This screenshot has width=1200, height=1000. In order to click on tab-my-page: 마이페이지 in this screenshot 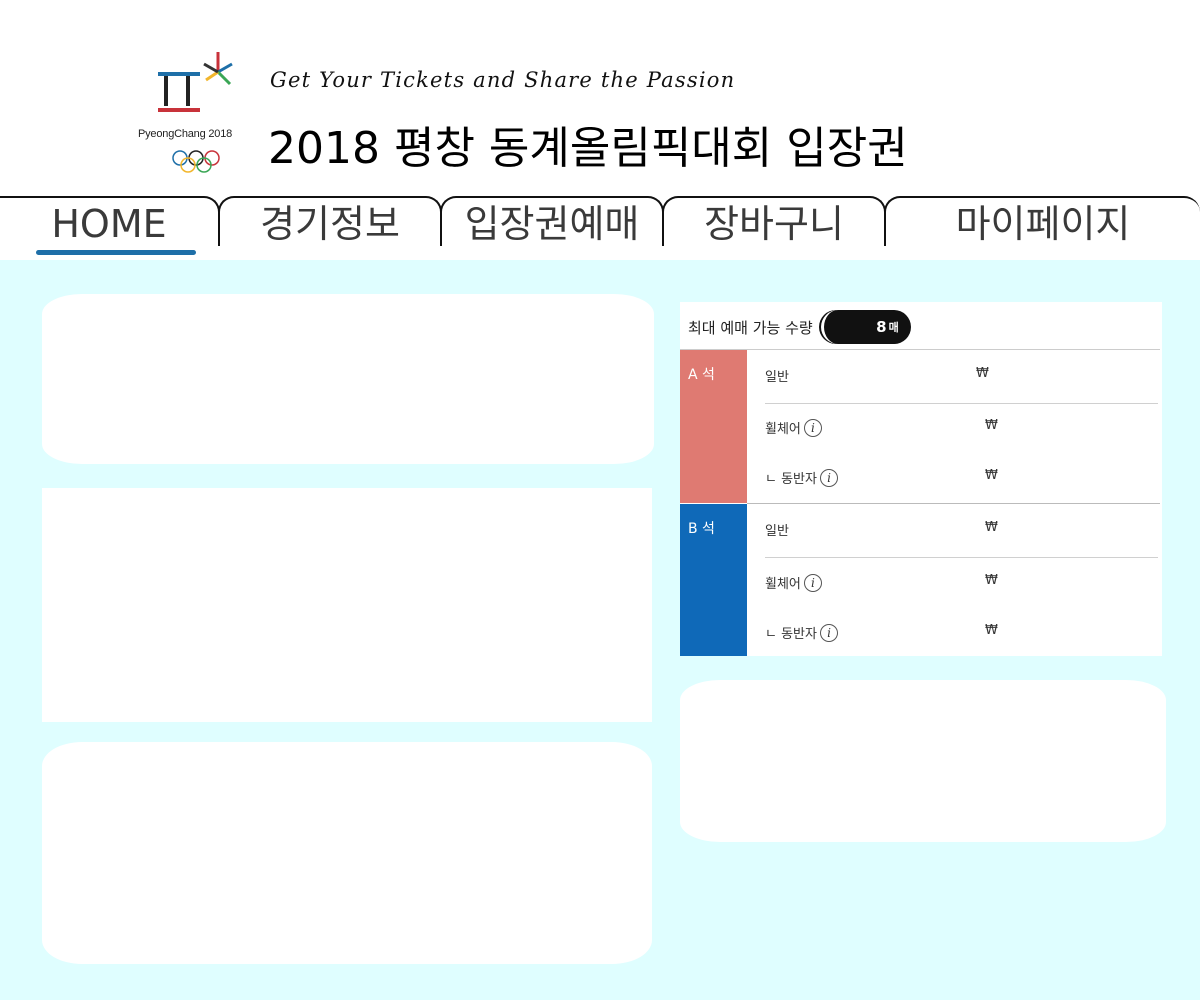, I will do `click(1042, 221)`.